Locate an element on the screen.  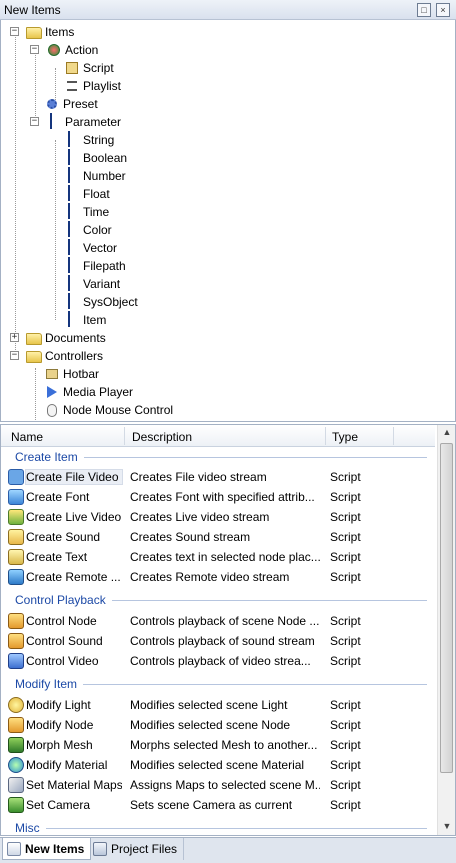
play-icon is located at coordinates (52, 392).